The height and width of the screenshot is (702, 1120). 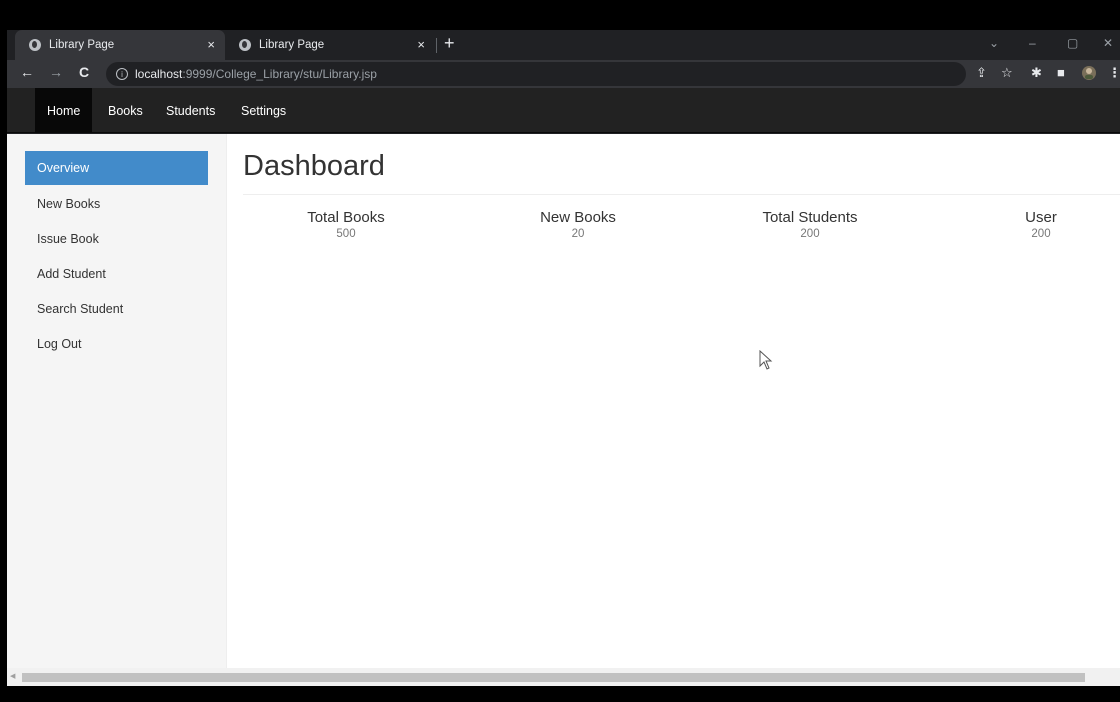 I want to click on stat-new-books: New Books 20, so click(x=578, y=224).